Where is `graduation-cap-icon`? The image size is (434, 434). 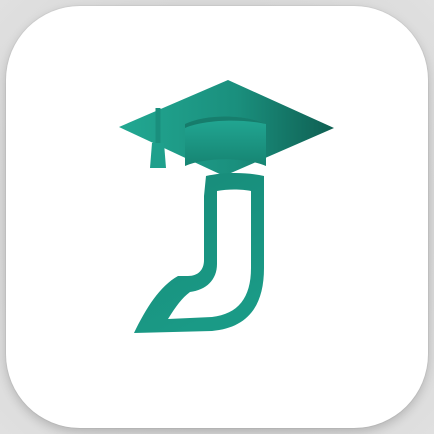 graduation-cap-icon is located at coordinates (226, 128).